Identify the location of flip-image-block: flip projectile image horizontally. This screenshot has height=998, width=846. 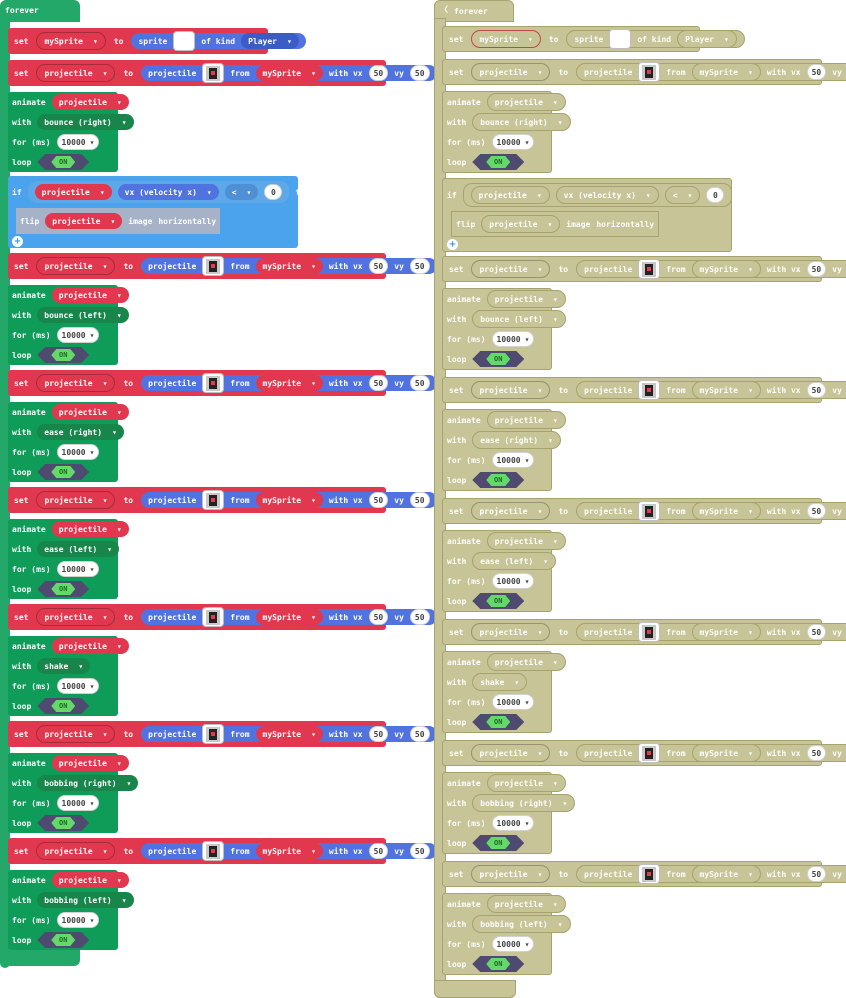
(118, 221).